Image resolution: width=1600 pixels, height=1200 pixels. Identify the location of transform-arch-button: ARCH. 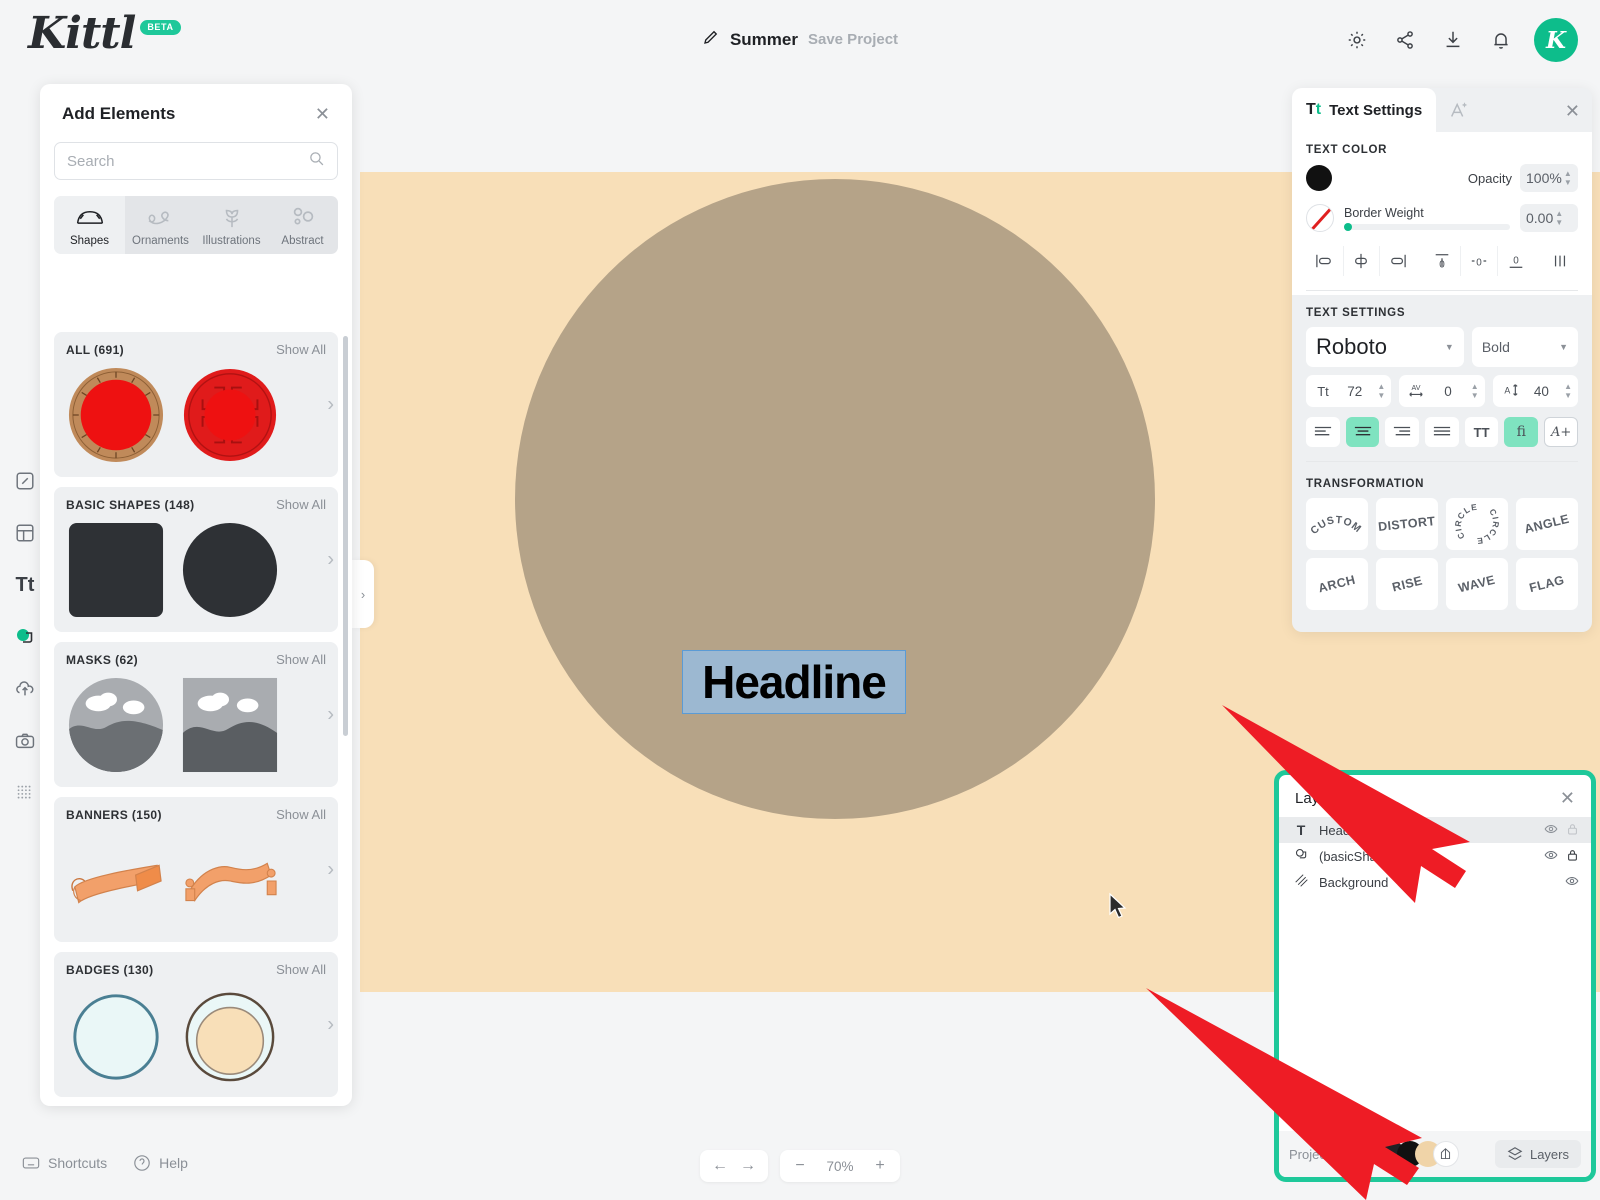
(1337, 584).